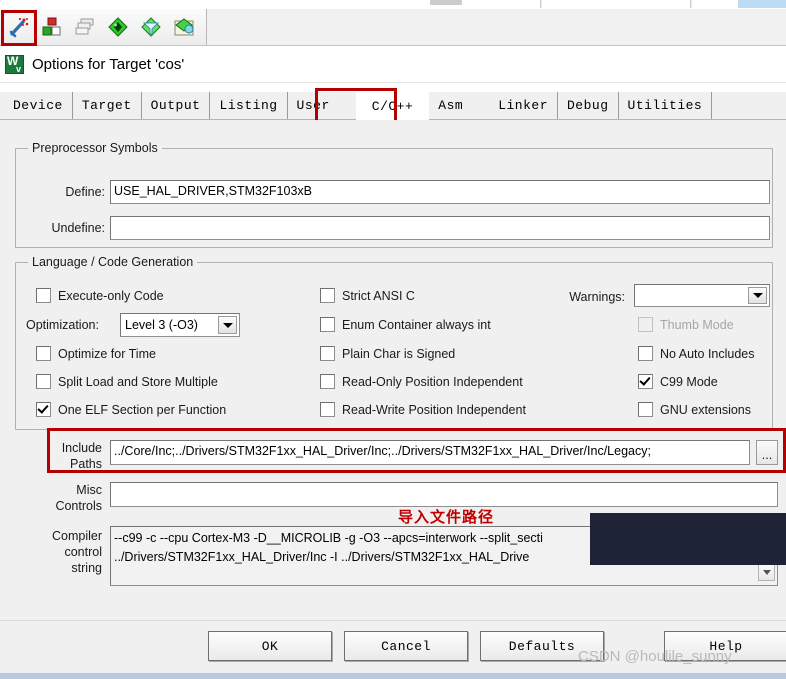 The height and width of the screenshot is (679, 786). What do you see at coordinates (444, 494) in the screenshot?
I see `misc-controls-input` at bounding box center [444, 494].